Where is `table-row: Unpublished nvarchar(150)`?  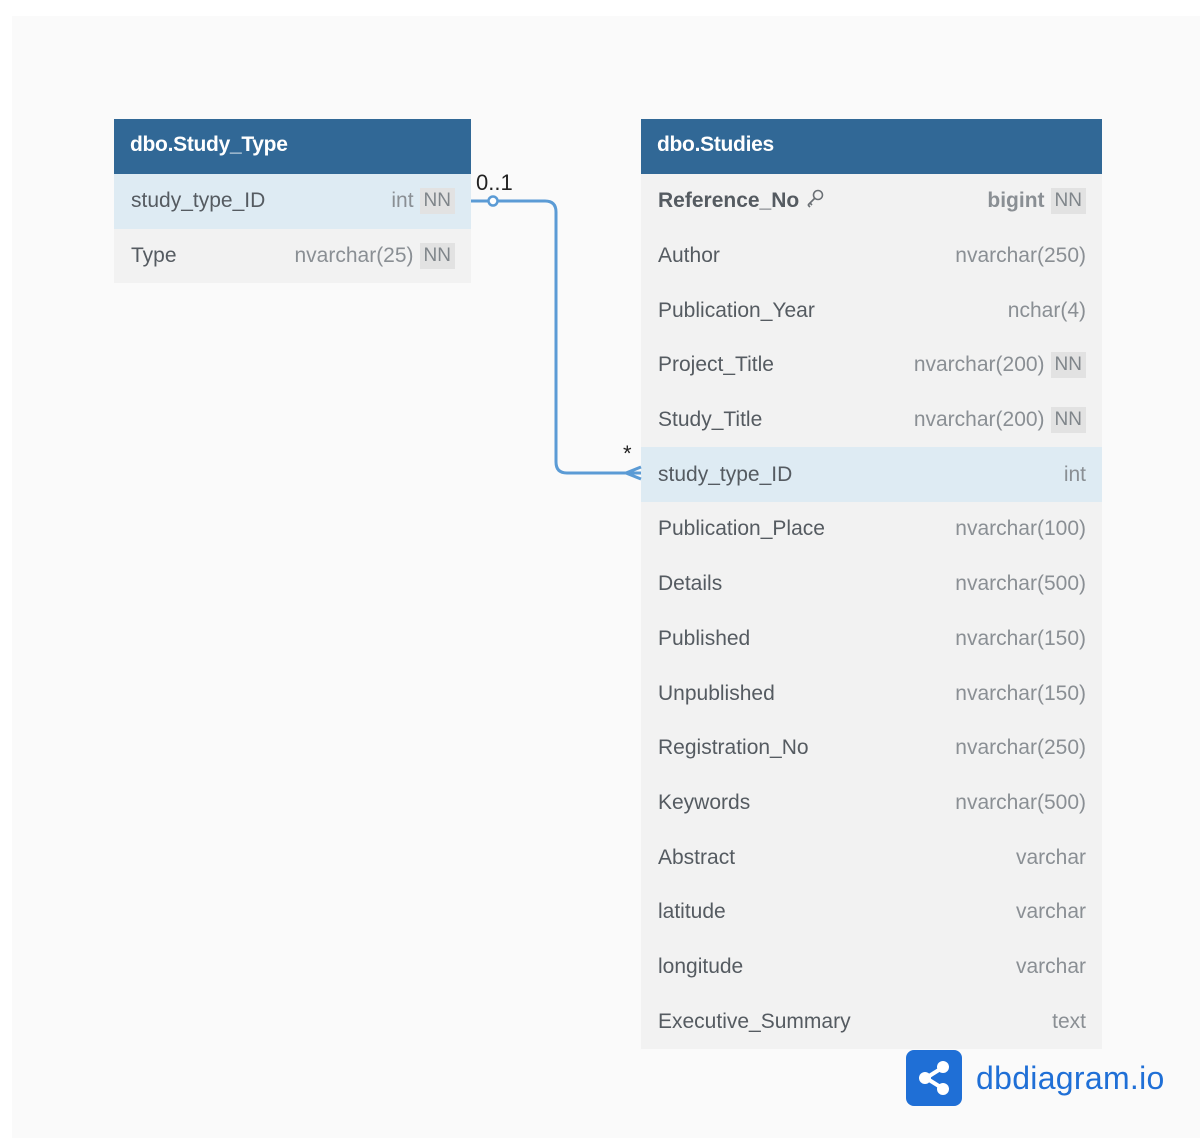 table-row: Unpublished nvarchar(150) is located at coordinates (871, 693).